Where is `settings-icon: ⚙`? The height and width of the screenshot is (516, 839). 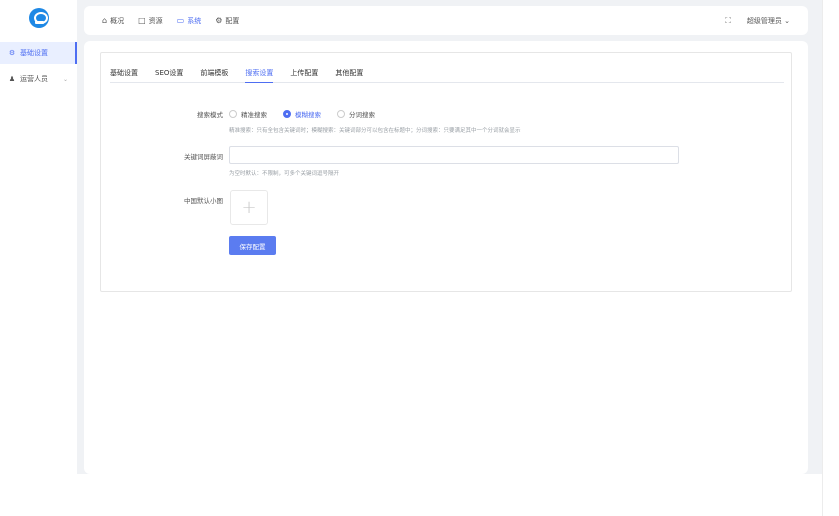 settings-icon: ⚙ is located at coordinates (12, 53).